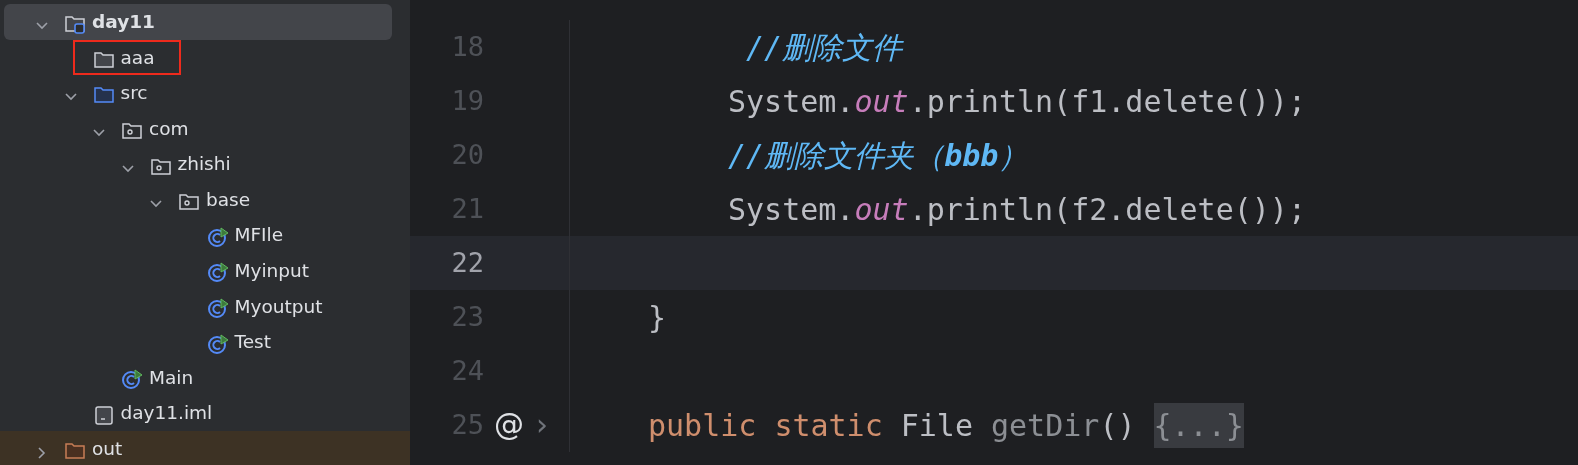  Describe the element at coordinates (936, 425) in the screenshot. I see `code-token: File` at that location.